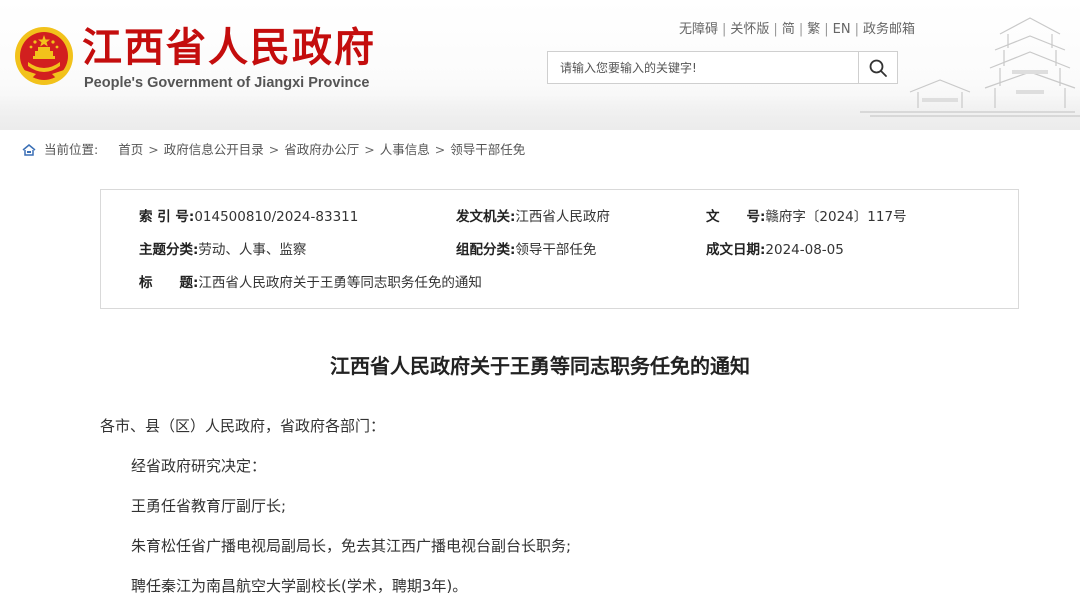 This screenshot has width=1080, height=603. What do you see at coordinates (223, 250) in the screenshot?
I see `info-topic: 主题分类:劳动、人事、监察` at bounding box center [223, 250].